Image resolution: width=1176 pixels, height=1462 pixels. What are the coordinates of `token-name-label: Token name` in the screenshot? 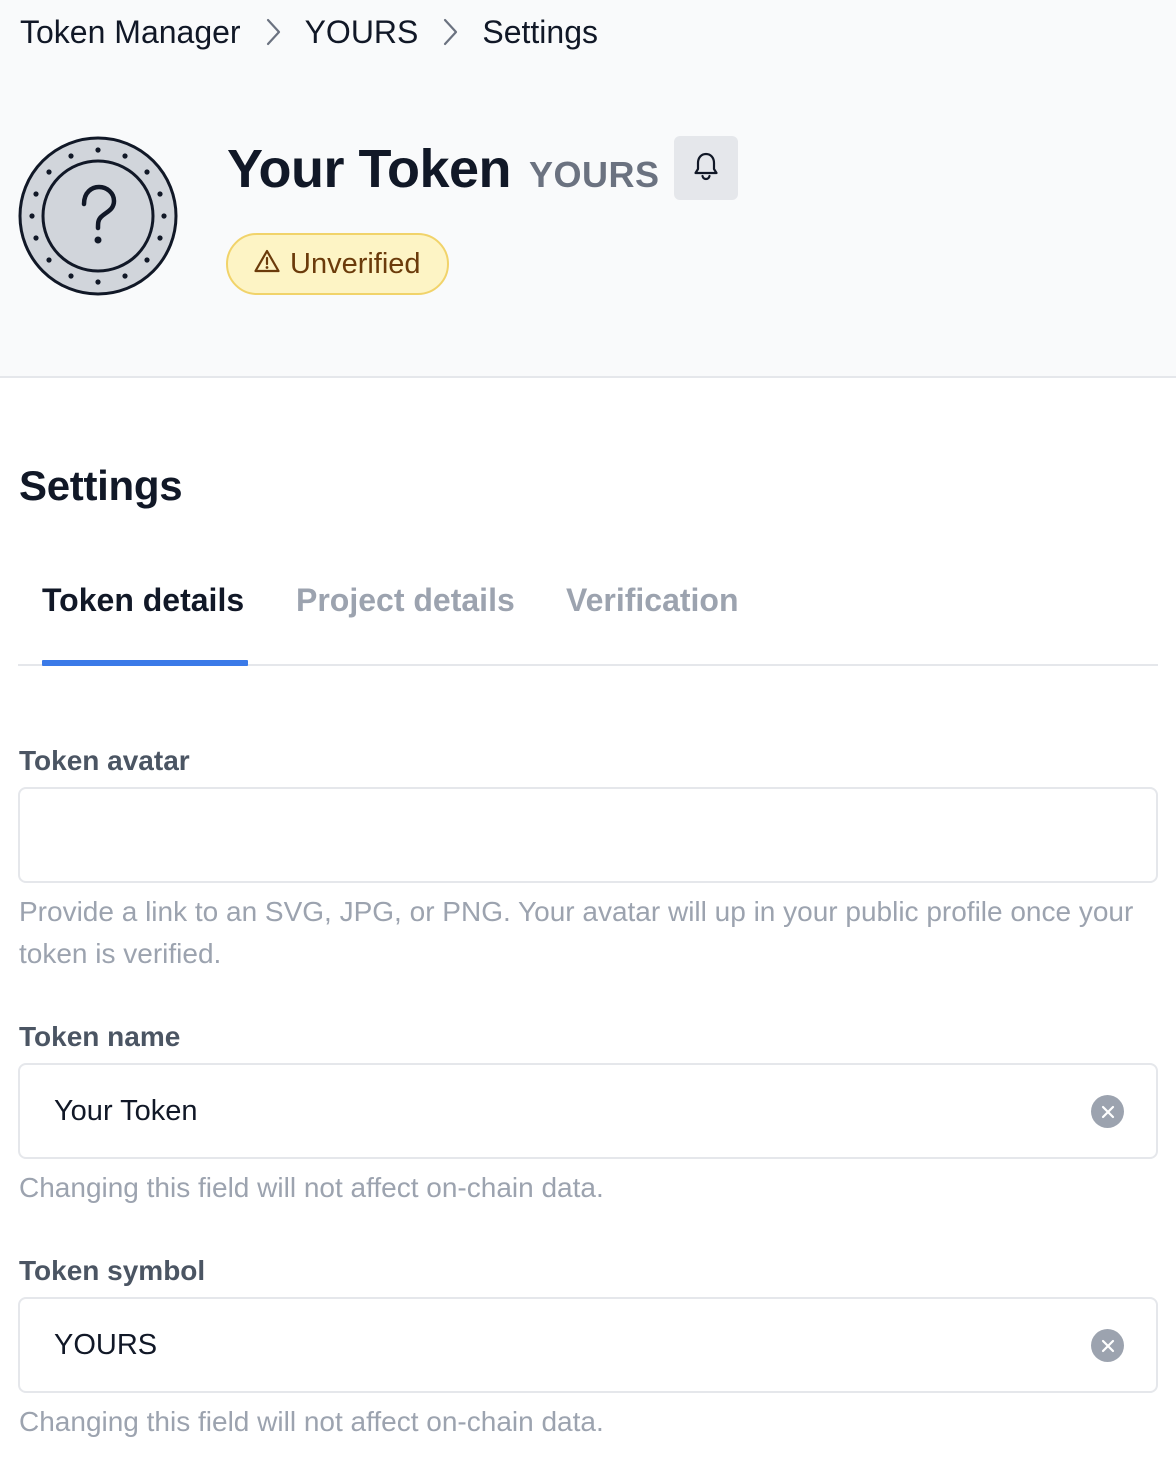 It's located at (100, 1036).